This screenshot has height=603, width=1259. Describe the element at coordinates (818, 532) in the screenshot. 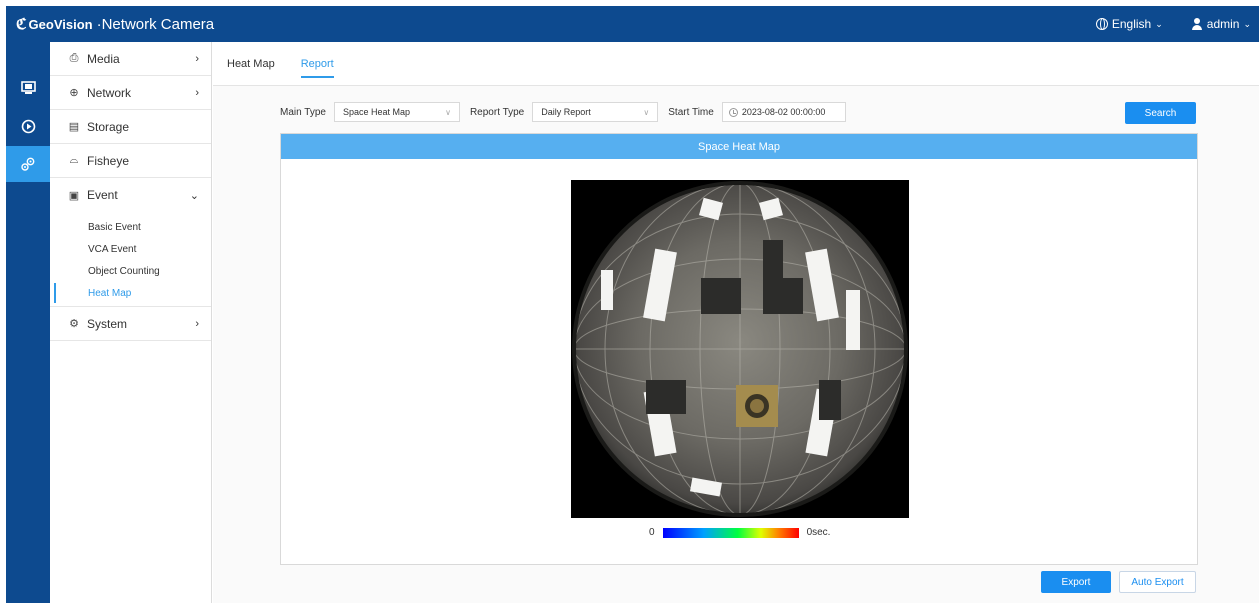

I see `legend-max-label: 0sec.` at that location.